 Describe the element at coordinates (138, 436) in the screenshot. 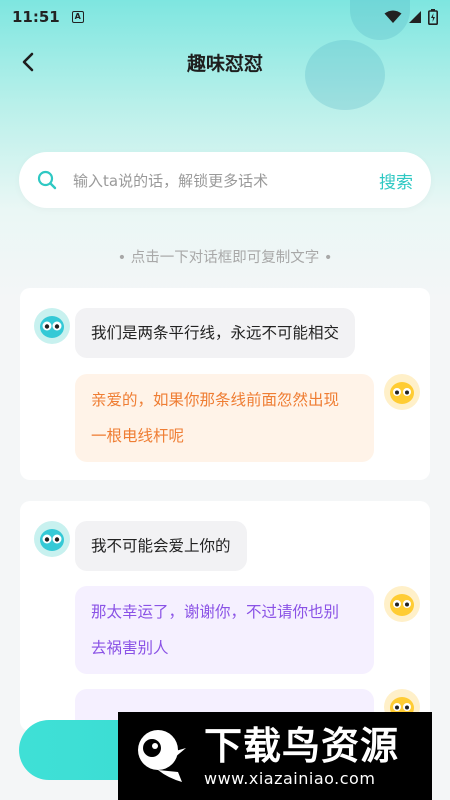

I see `reply-text-line: 一根电线杆呢` at that location.